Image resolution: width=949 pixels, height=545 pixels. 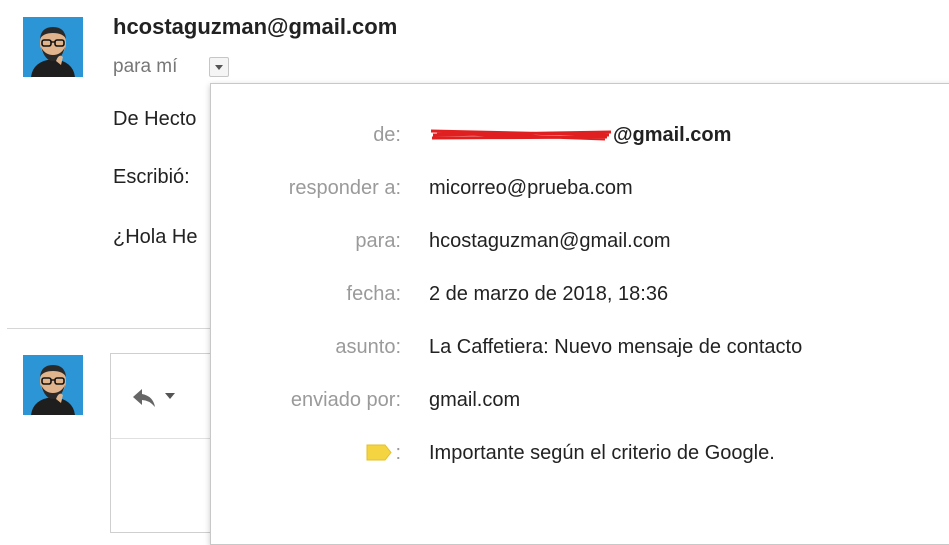 I want to click on details-row-mailed-by: enviado por: gmail.com, so click(x=580, y=404).